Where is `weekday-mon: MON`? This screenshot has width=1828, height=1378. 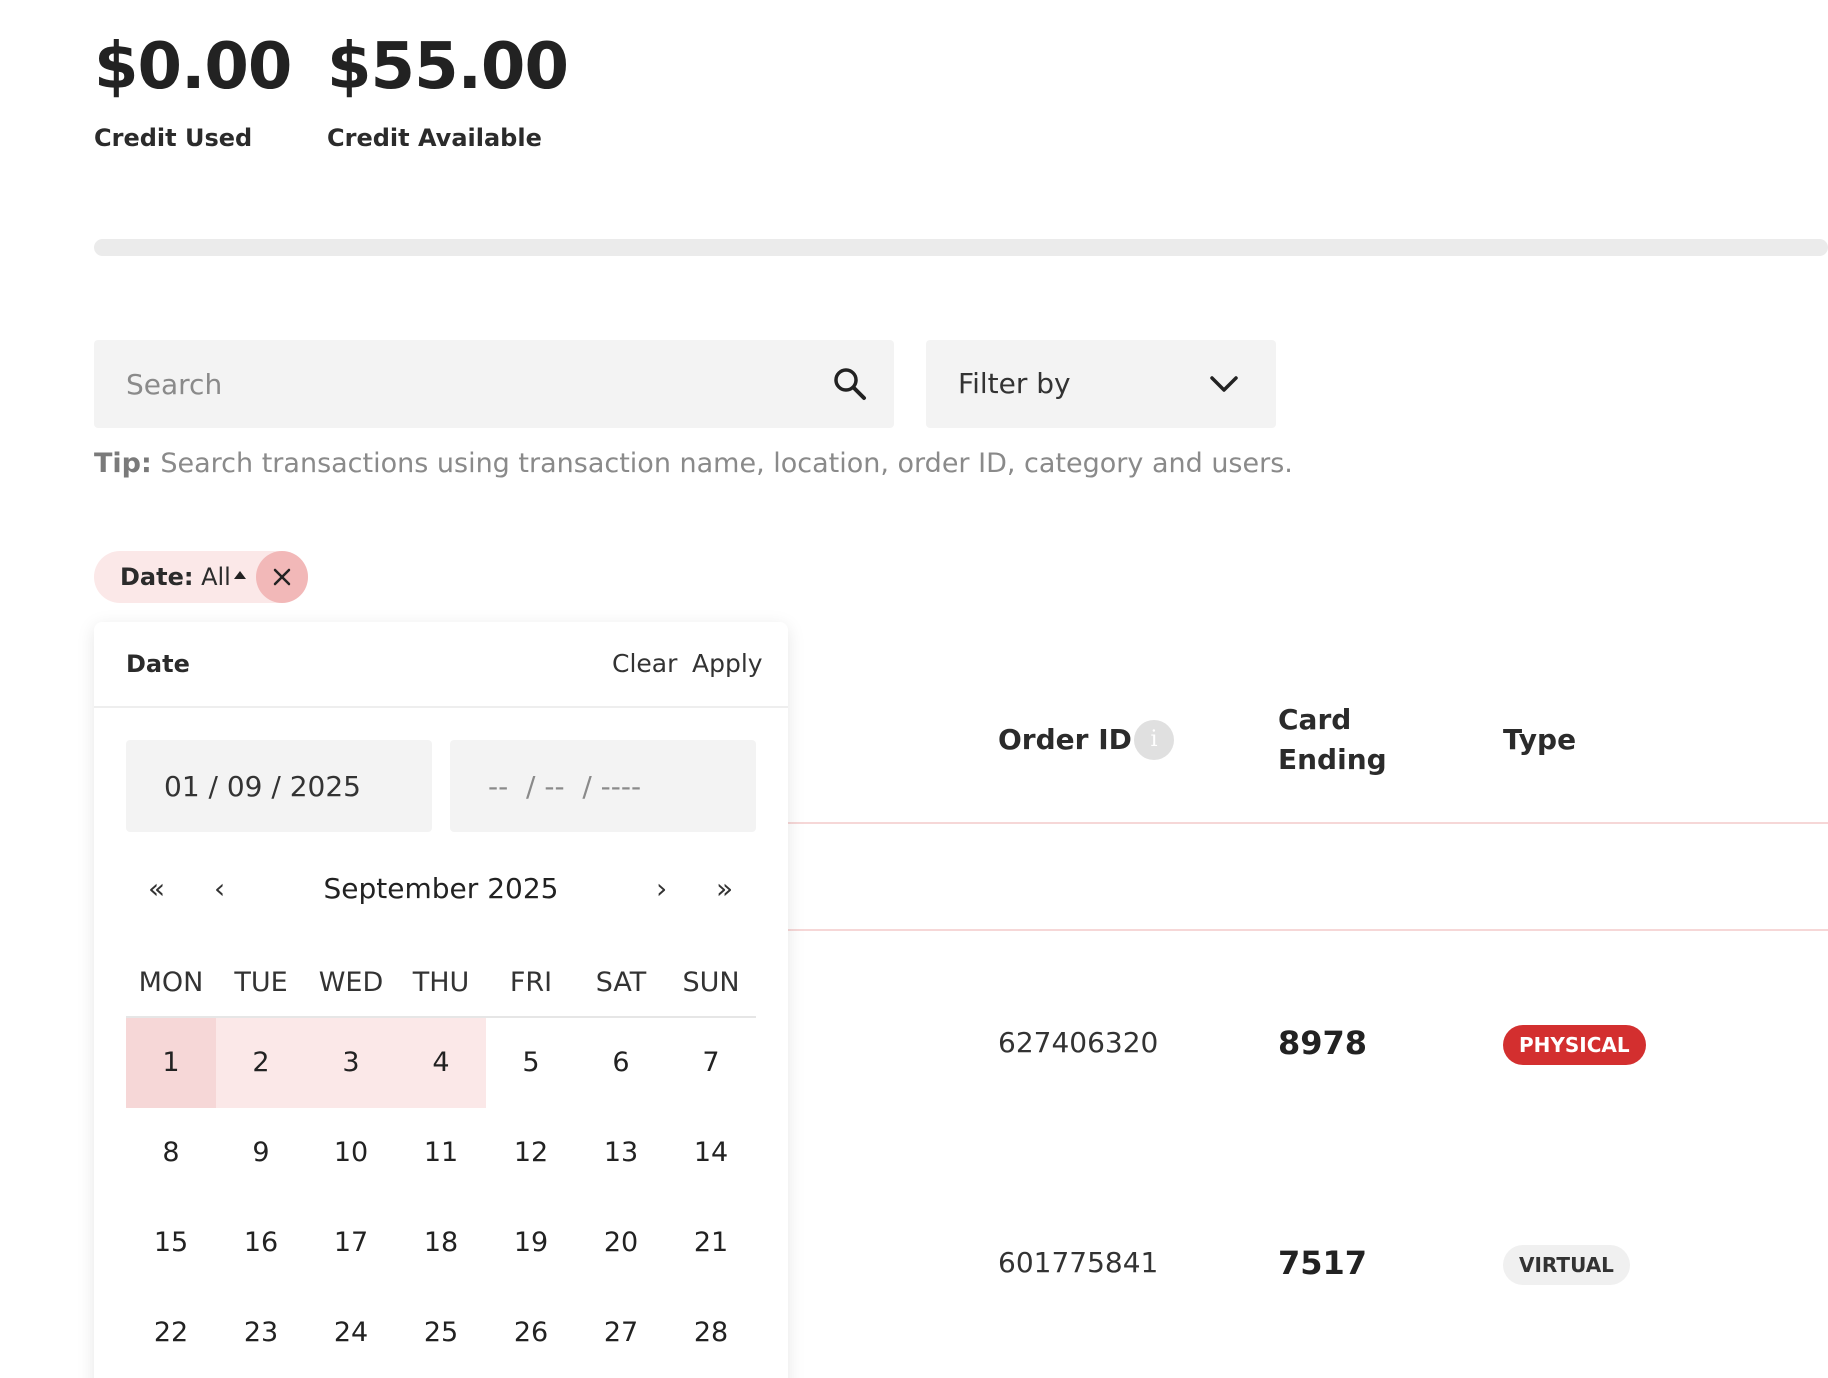
weekday-mon: MON is located at coordinates (171, 982).